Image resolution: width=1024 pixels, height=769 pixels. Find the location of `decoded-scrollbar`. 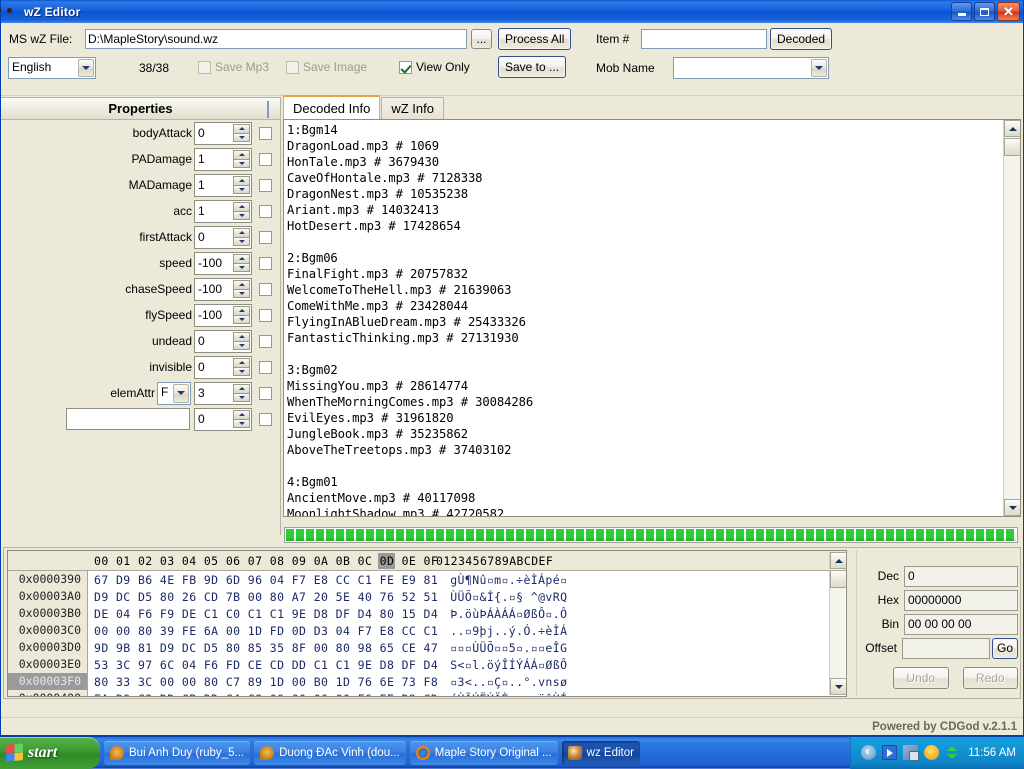

decoded-scrollbar is located at coordinates (1011, 318).